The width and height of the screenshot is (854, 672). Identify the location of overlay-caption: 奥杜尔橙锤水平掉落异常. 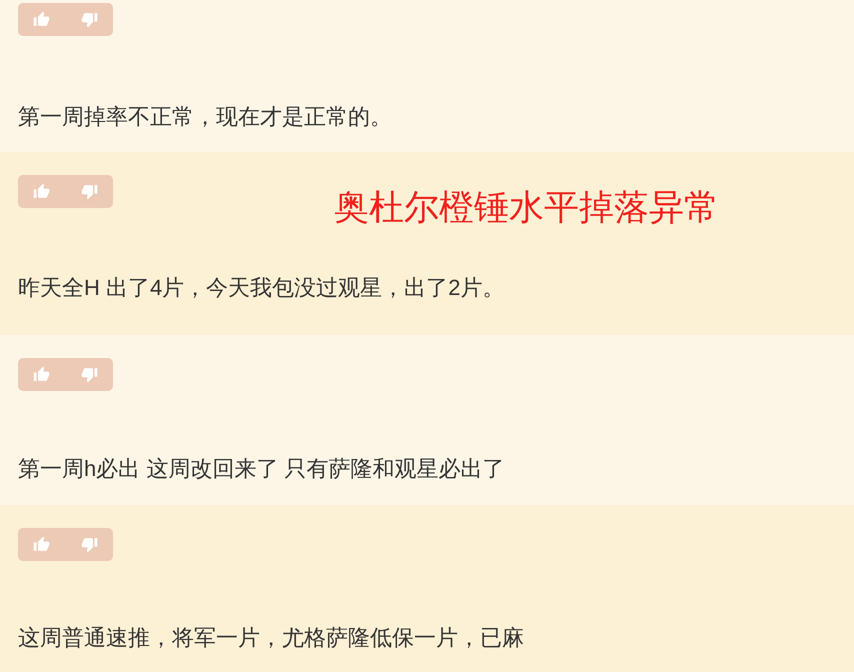
(526, 208).